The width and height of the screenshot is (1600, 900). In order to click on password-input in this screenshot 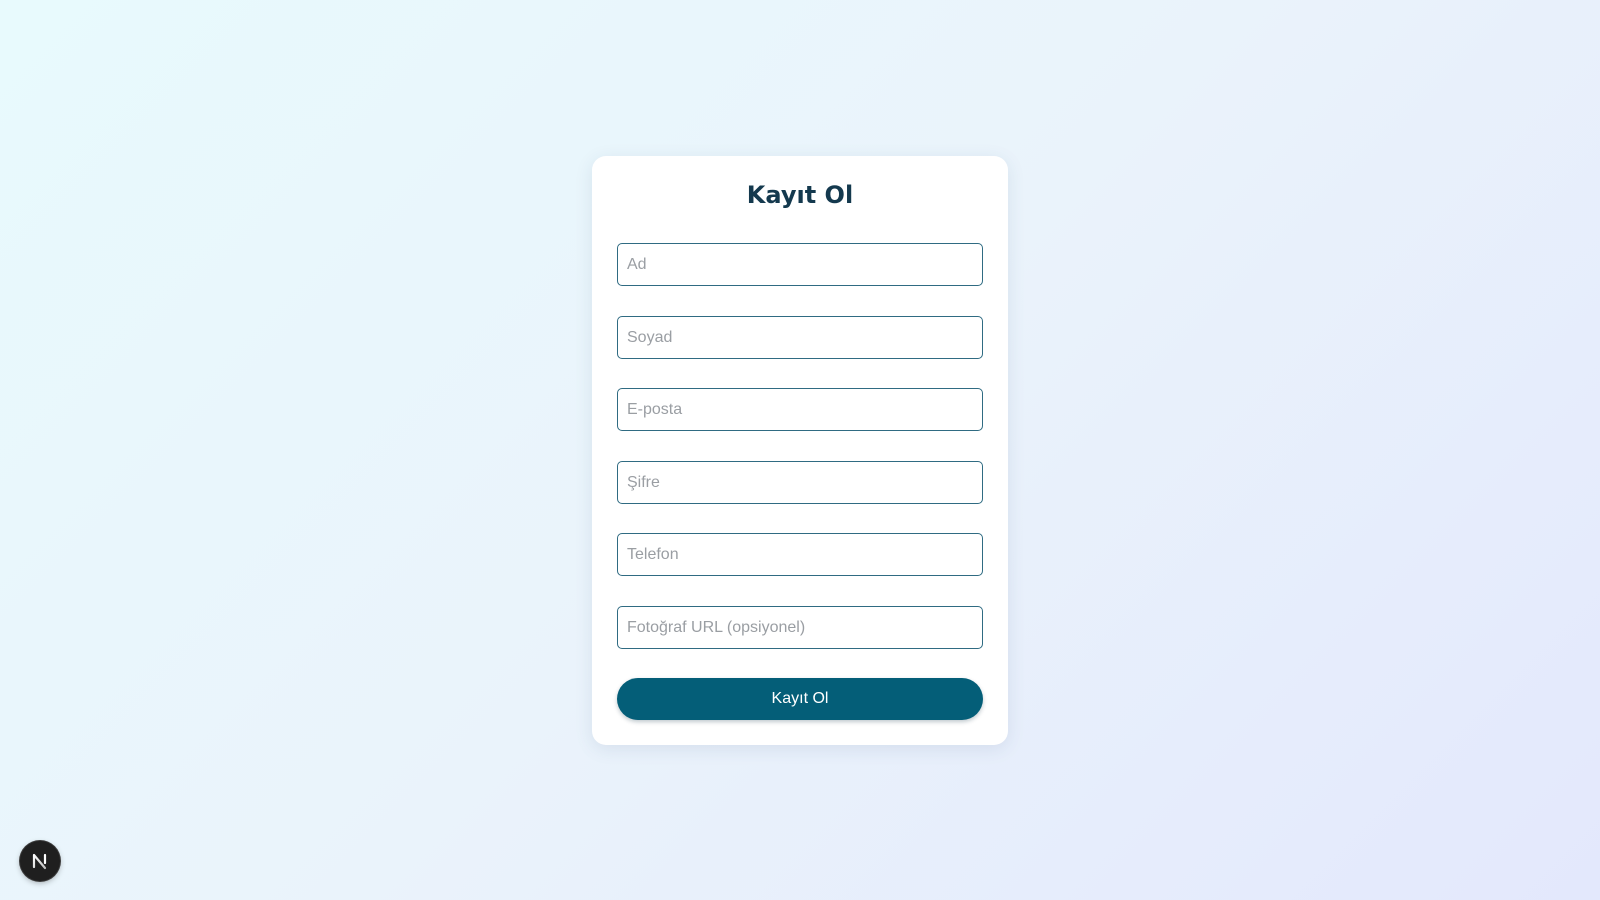, I will do `click(800, 482)`.